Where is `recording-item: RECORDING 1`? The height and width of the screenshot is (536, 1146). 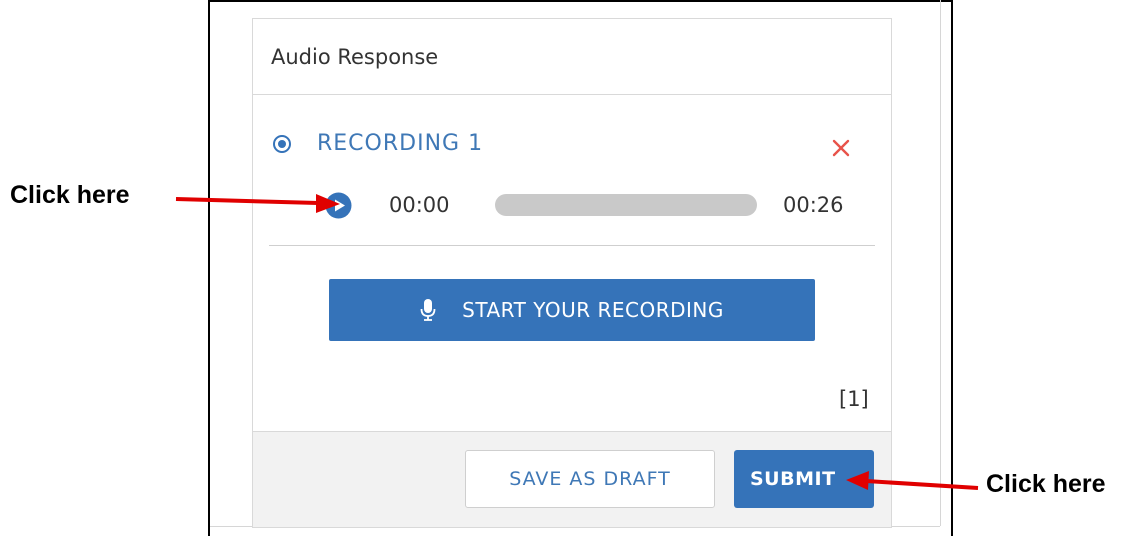 recording-item: RECORDING 1 is located at coordinates (378, 143).